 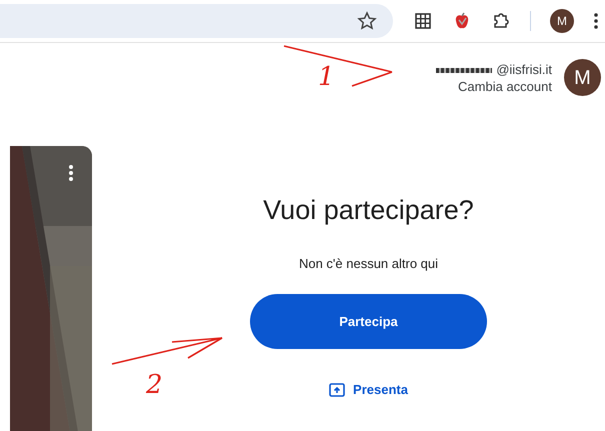 What do you see at coordinates (562, 21) in the screenshot?
I see `profile-avatar: M` at bounding box center [562, 21].